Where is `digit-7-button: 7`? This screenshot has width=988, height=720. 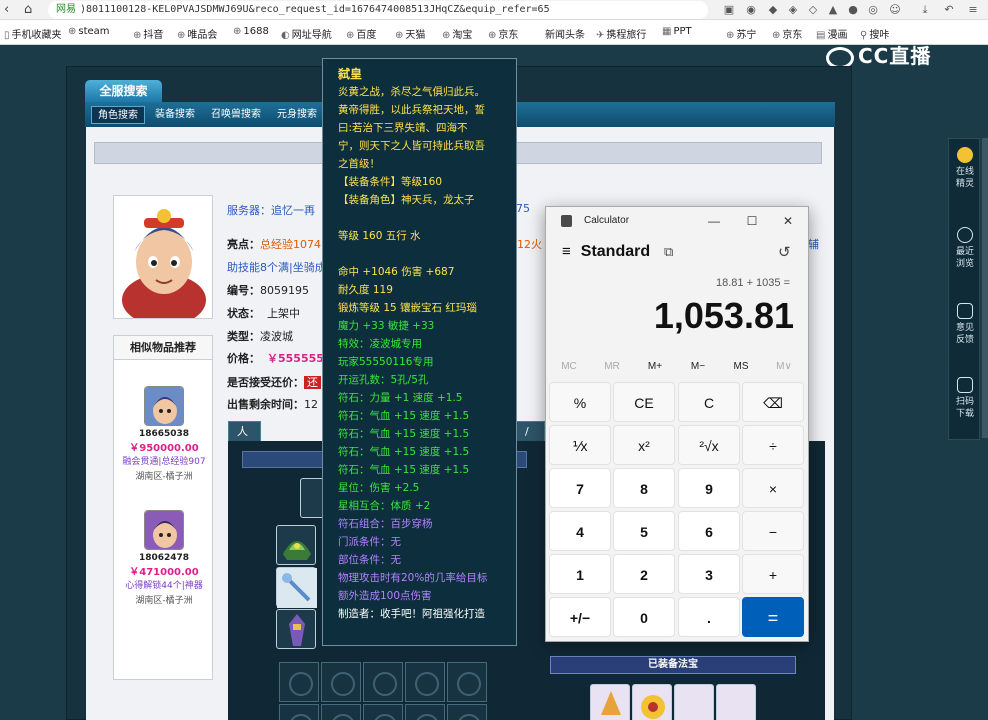
digit-7-button: 7 is located at coordinates (580, 488).